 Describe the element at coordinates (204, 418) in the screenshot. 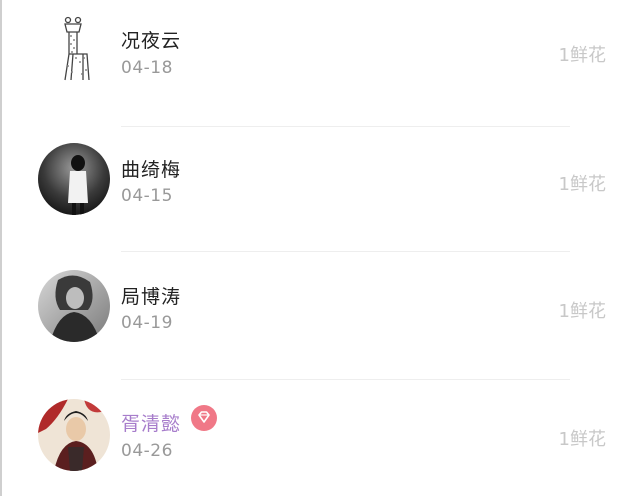

I see `diamond-icon` at that location.